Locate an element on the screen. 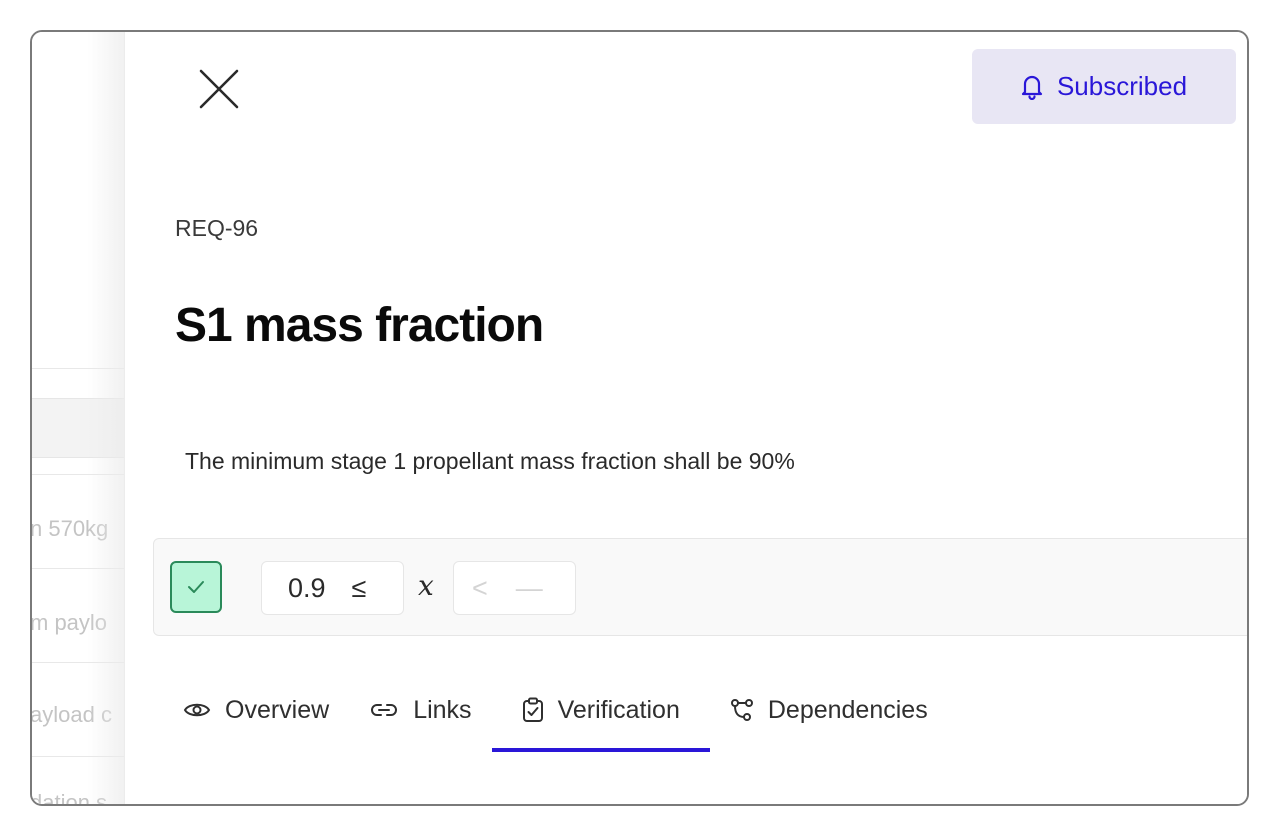 This screenshot has height=838, width=1280. background-list-row: m paylo is located at coordinates (69, 623).